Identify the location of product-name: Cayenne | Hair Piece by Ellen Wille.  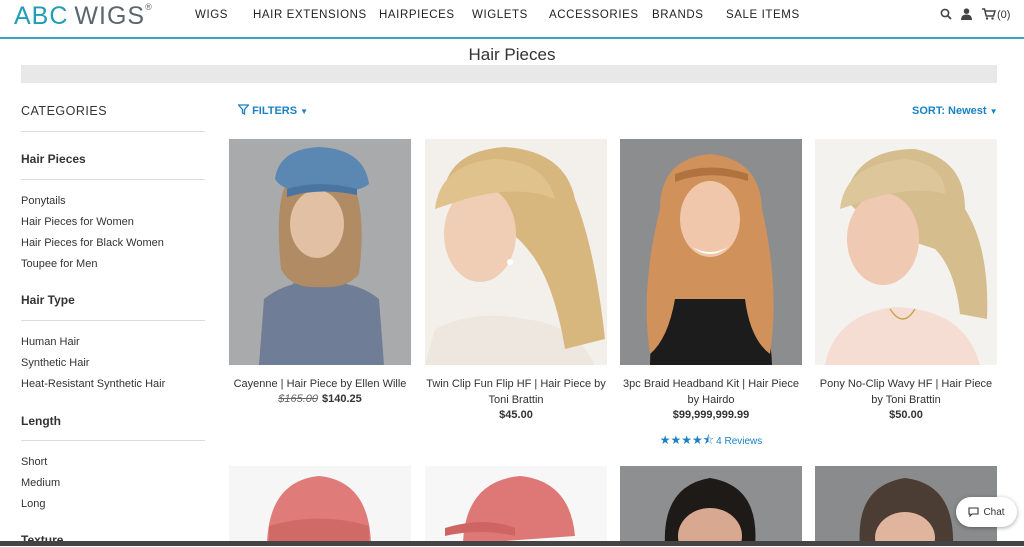
(320, 384).